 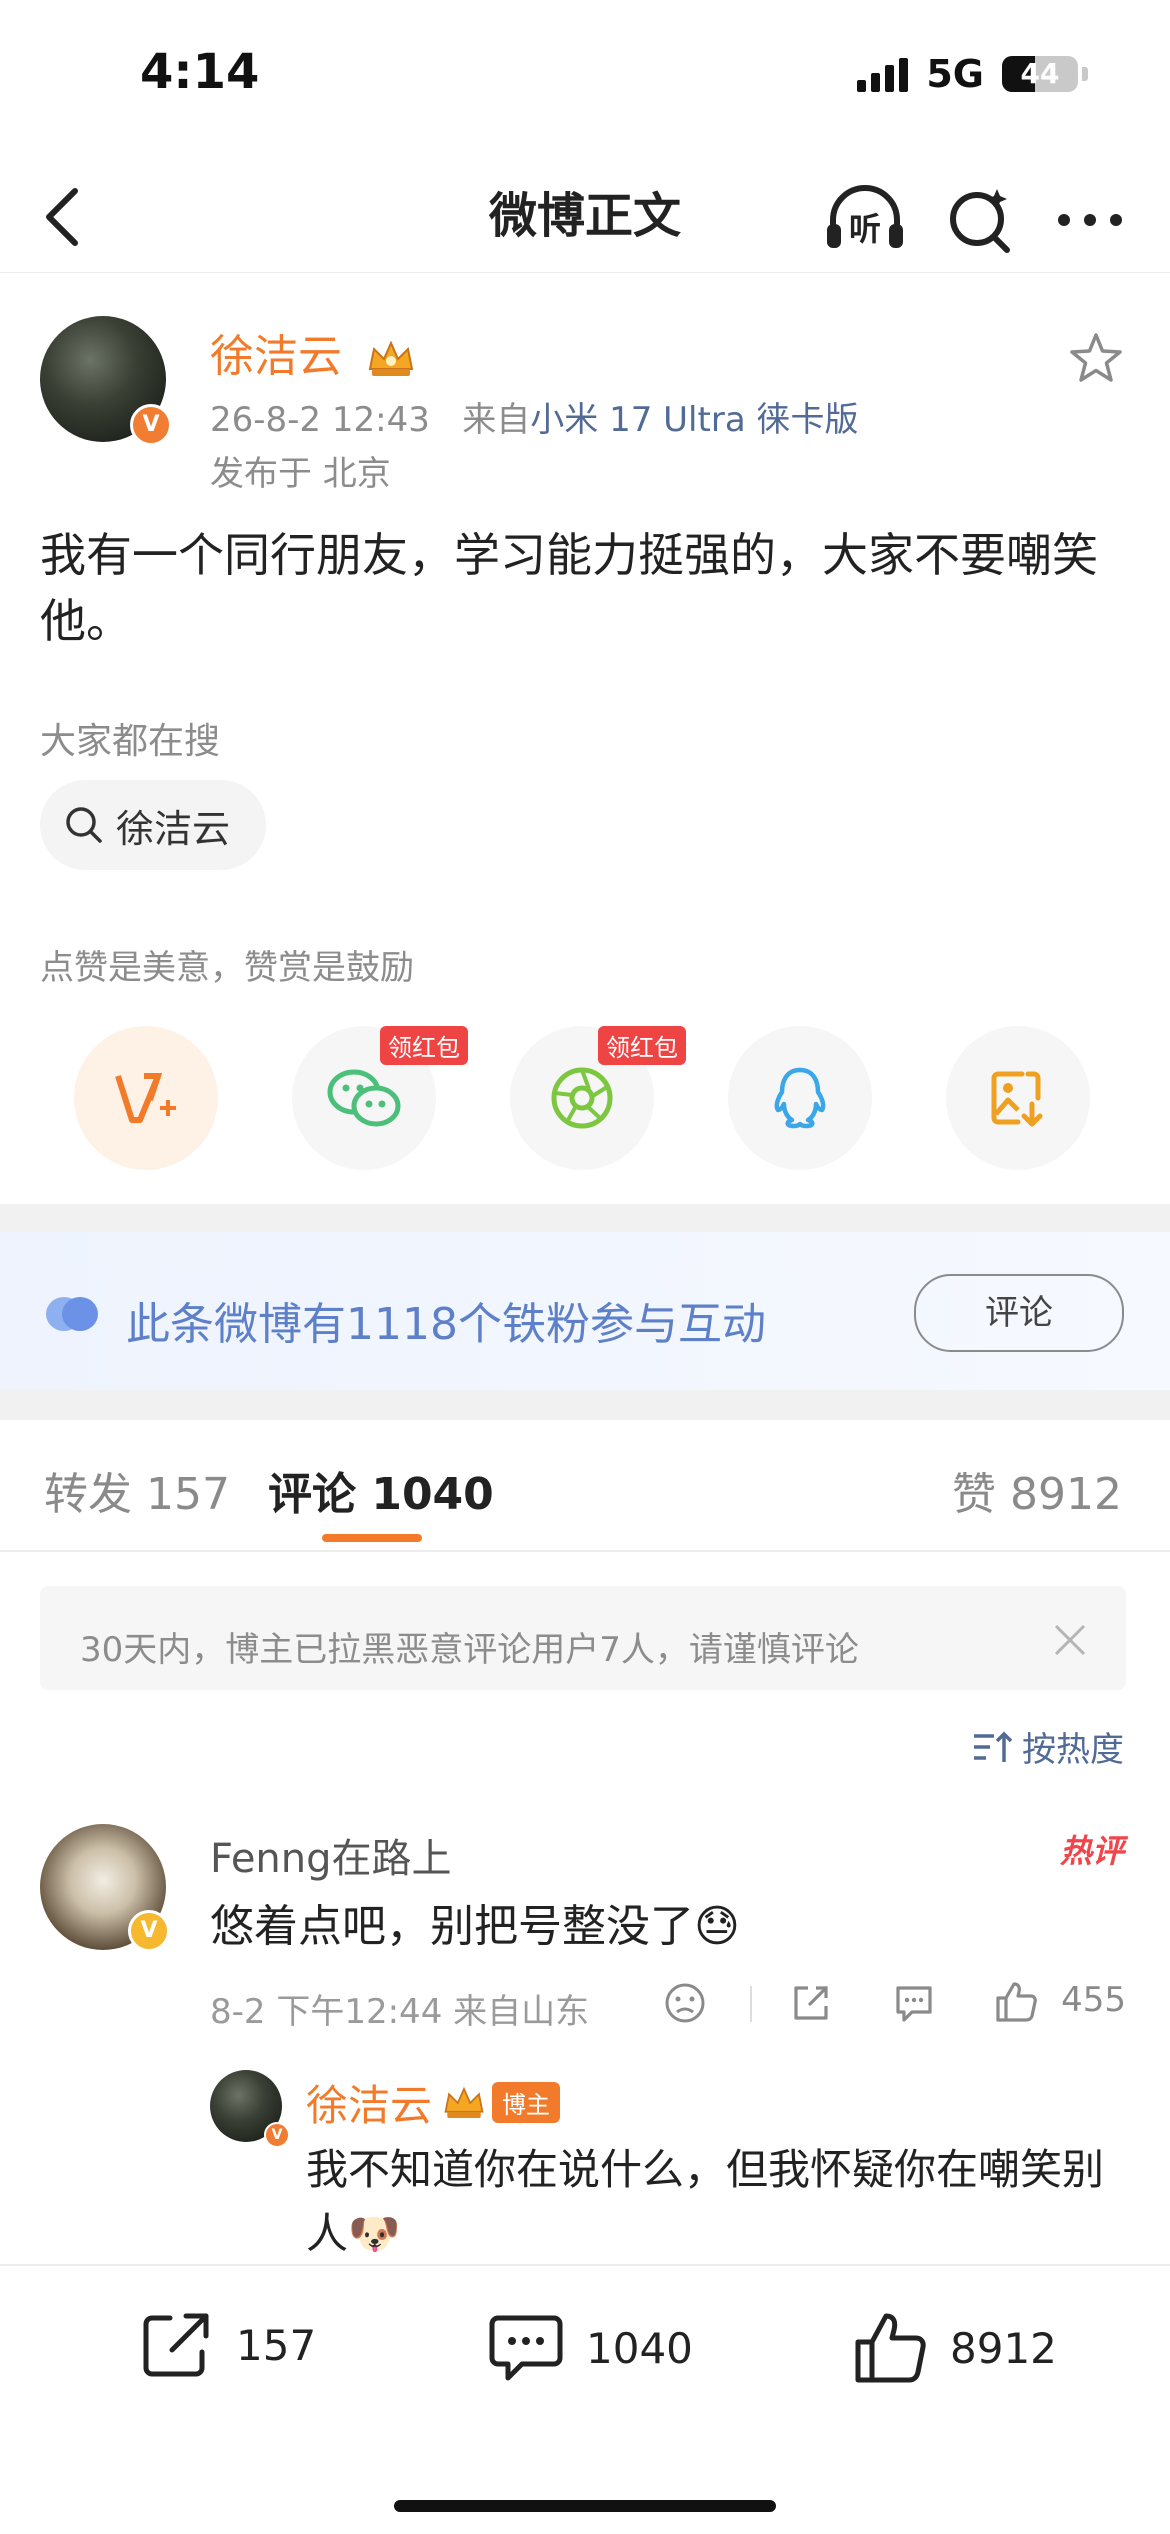 I want to click on bottom-comment-count: 1040, so click(x=639, y=2348).